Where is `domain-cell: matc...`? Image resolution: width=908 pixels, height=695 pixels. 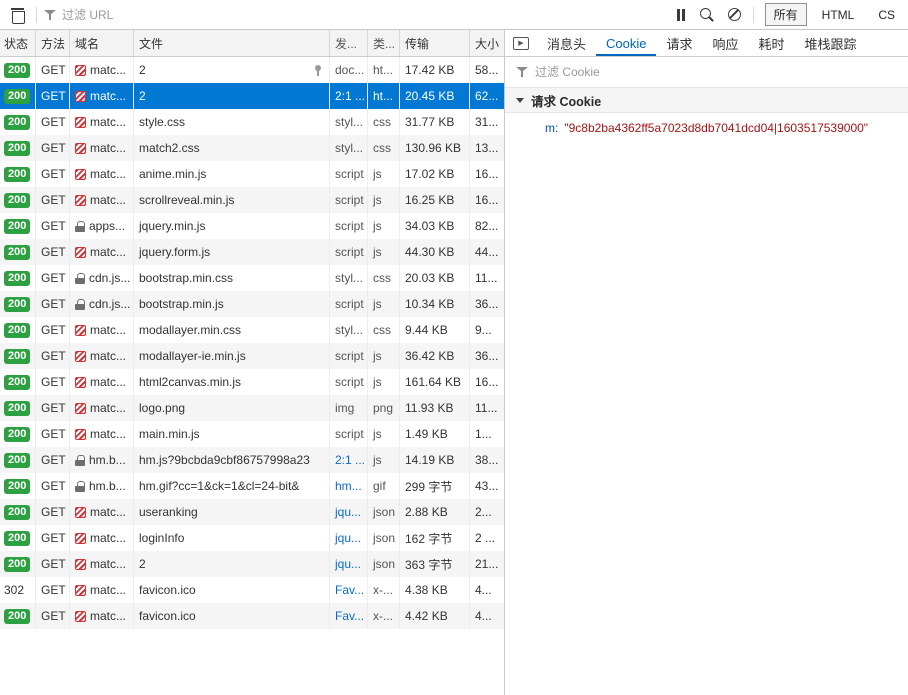 domain-cell: matc... is located at coordinates (102, 590).